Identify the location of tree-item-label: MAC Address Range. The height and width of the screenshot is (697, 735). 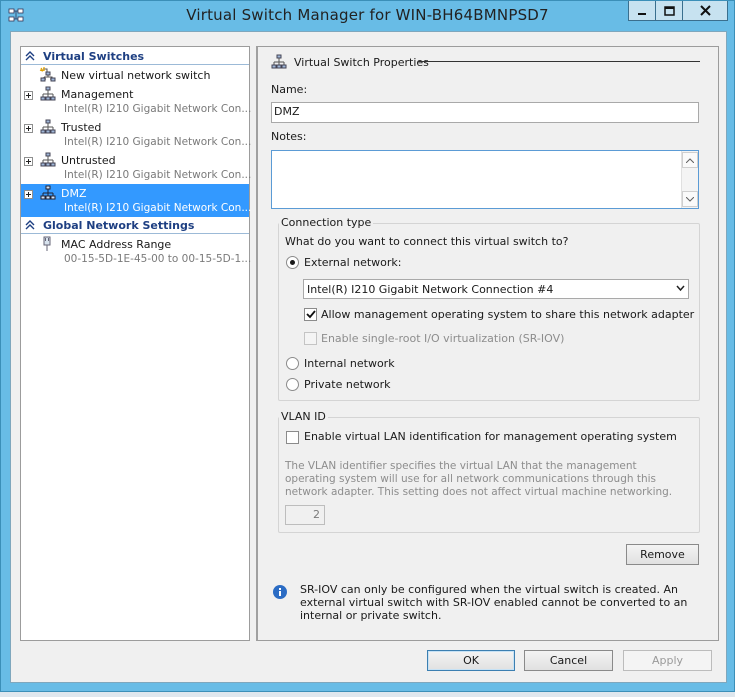
(116, 244).